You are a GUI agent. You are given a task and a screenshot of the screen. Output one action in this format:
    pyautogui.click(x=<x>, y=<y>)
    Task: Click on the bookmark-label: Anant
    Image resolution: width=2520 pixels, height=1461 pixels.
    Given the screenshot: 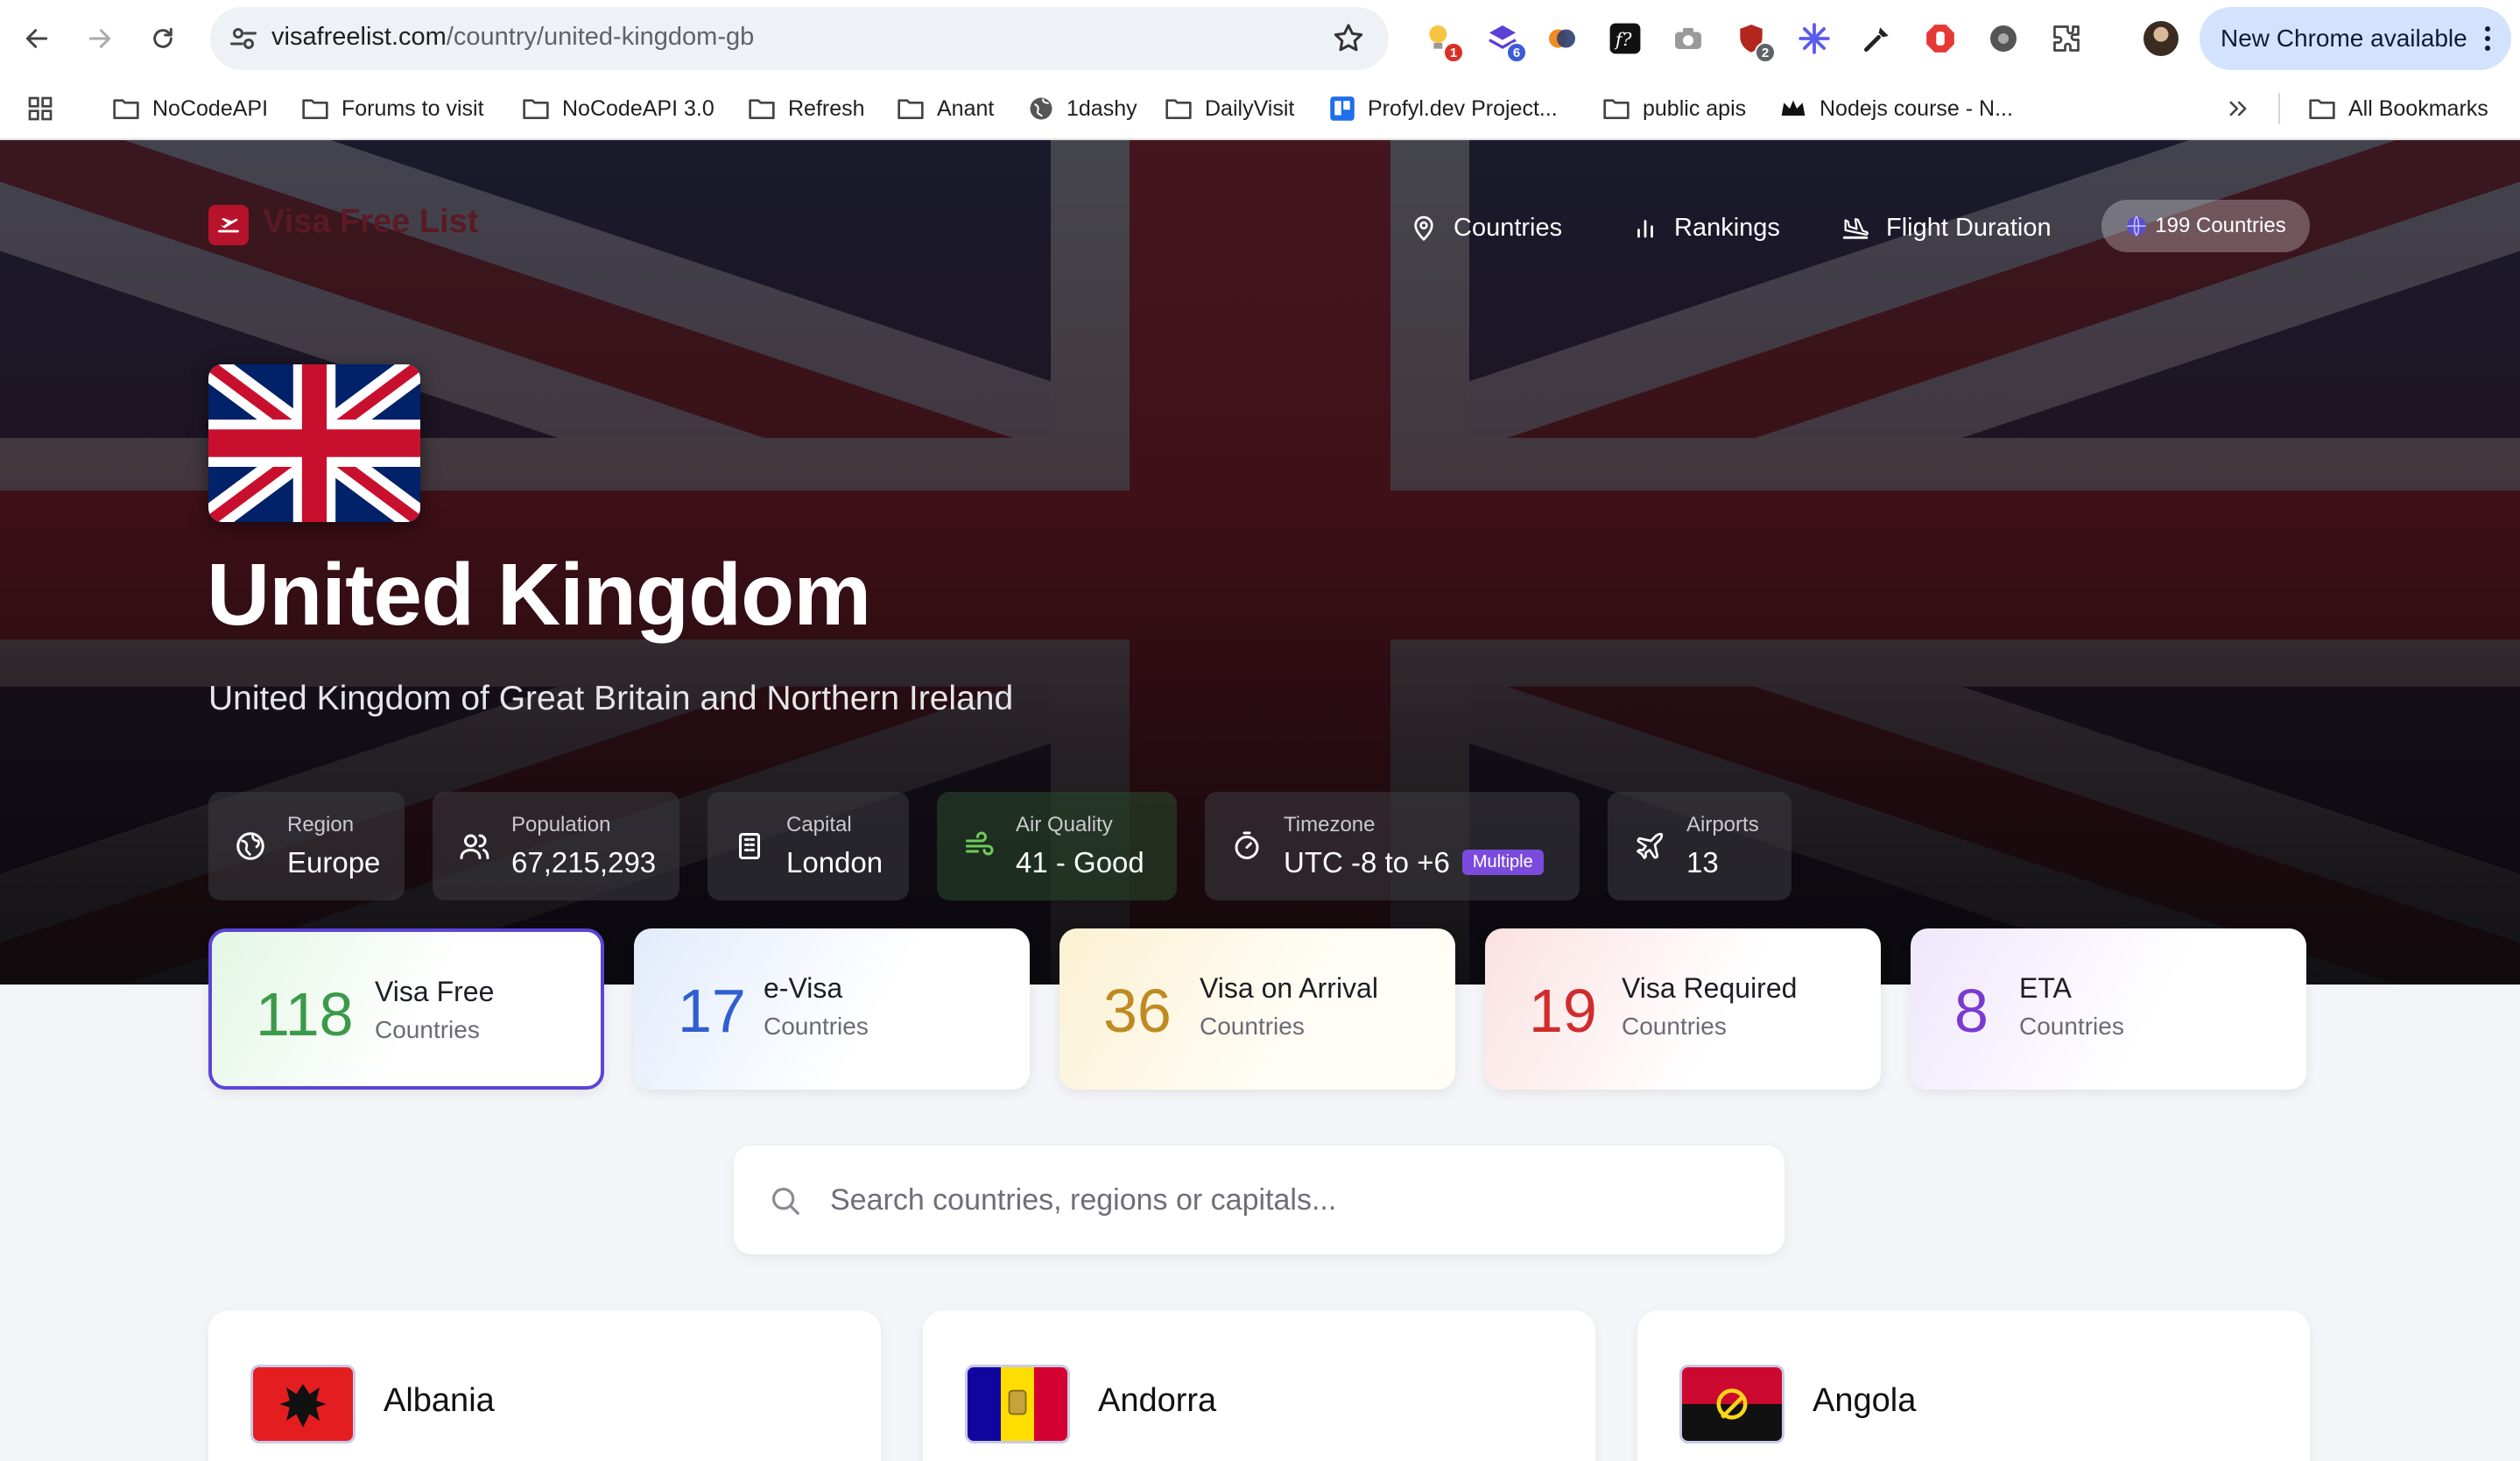 What is the action you would take?
    pyautogui.click(x=966, y=108)
    